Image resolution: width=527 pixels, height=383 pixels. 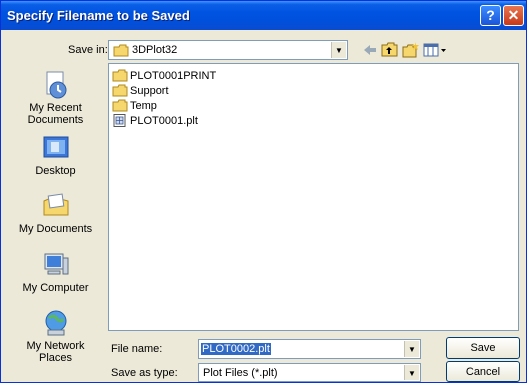 I want to click on close-button: ✕, so click(x=513, y=15).